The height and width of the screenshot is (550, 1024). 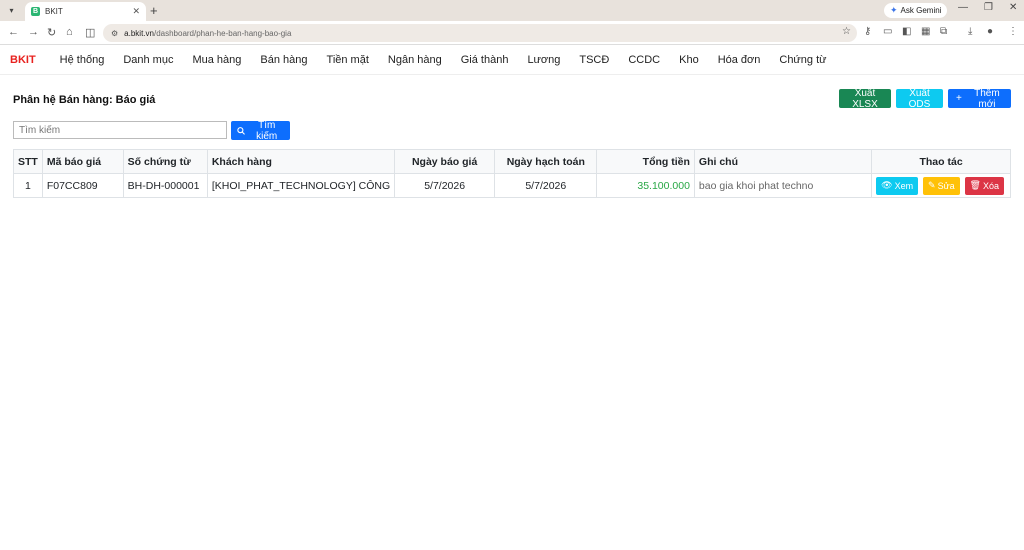 I want to click on page-title: Phân hệ Bán hàng: Báo giá, so click(x=84, y=100).